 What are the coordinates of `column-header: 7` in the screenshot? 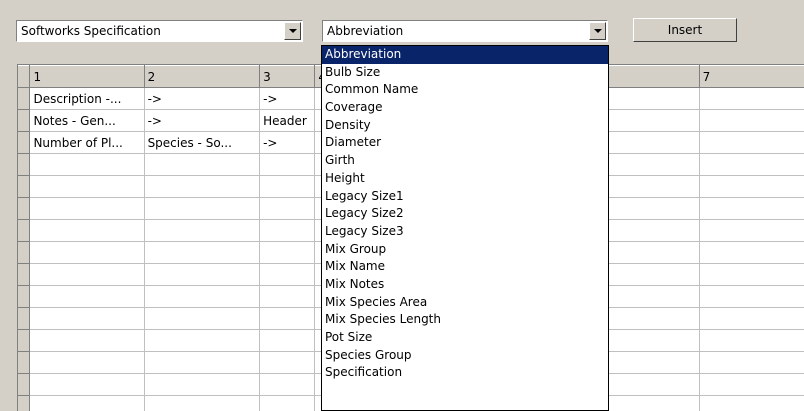 It's located at (751, 76).